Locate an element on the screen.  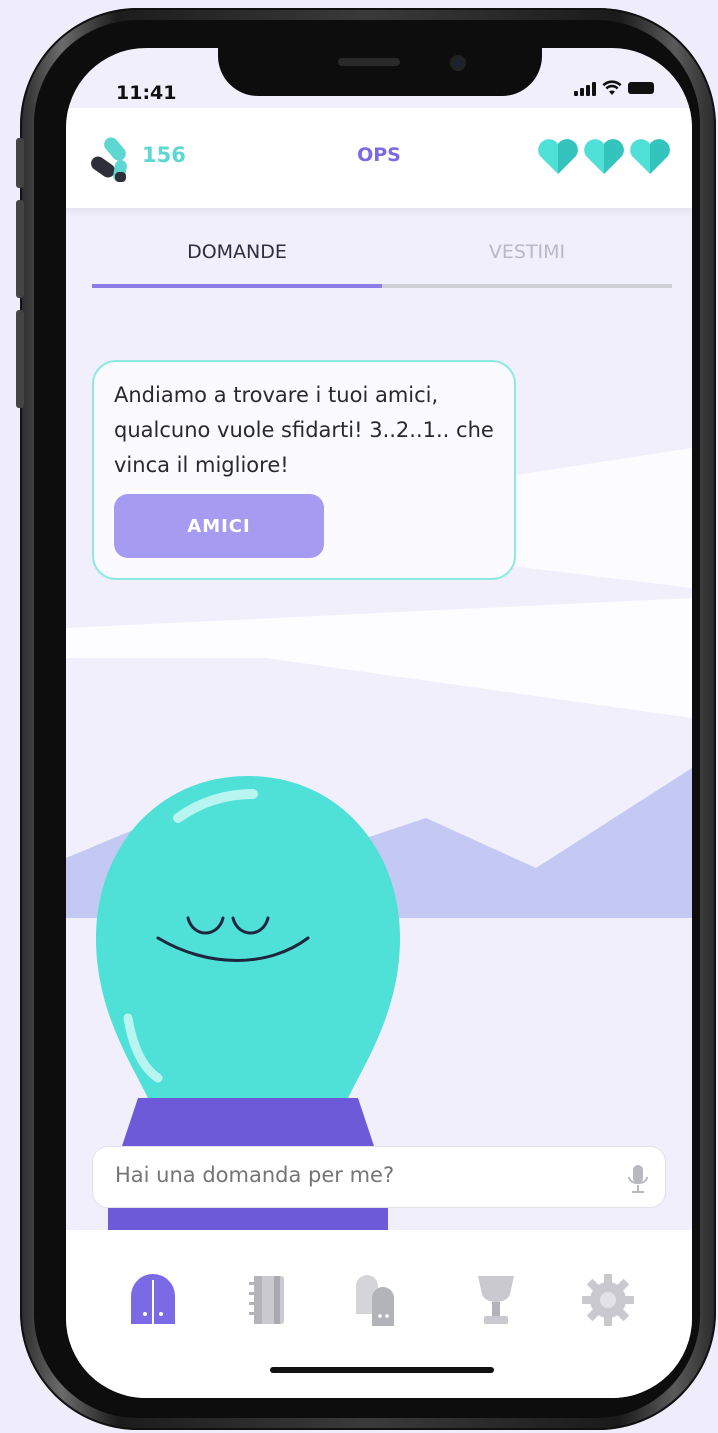
friends-button: AMICI is located at coordinates (219, 526).